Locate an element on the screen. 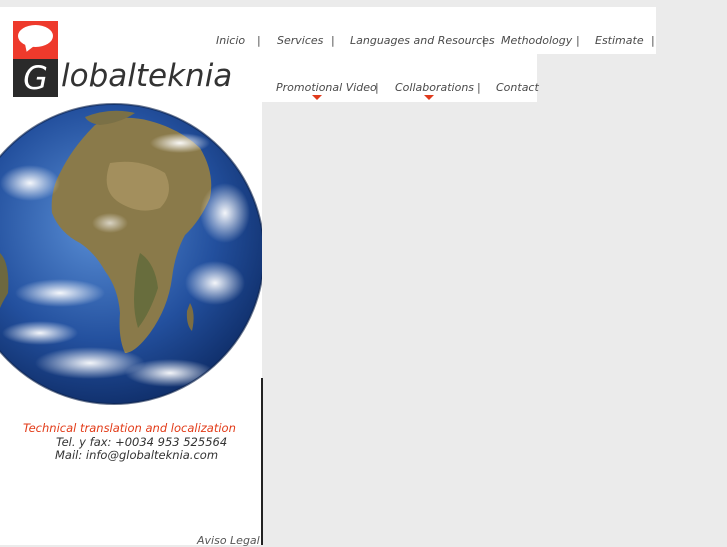 The image size is (727, 547). nav-contact-link: Contact is located at coordinates (517, 87).